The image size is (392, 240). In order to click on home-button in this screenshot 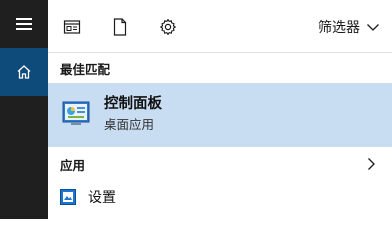, I will do `click(24, 72)`.